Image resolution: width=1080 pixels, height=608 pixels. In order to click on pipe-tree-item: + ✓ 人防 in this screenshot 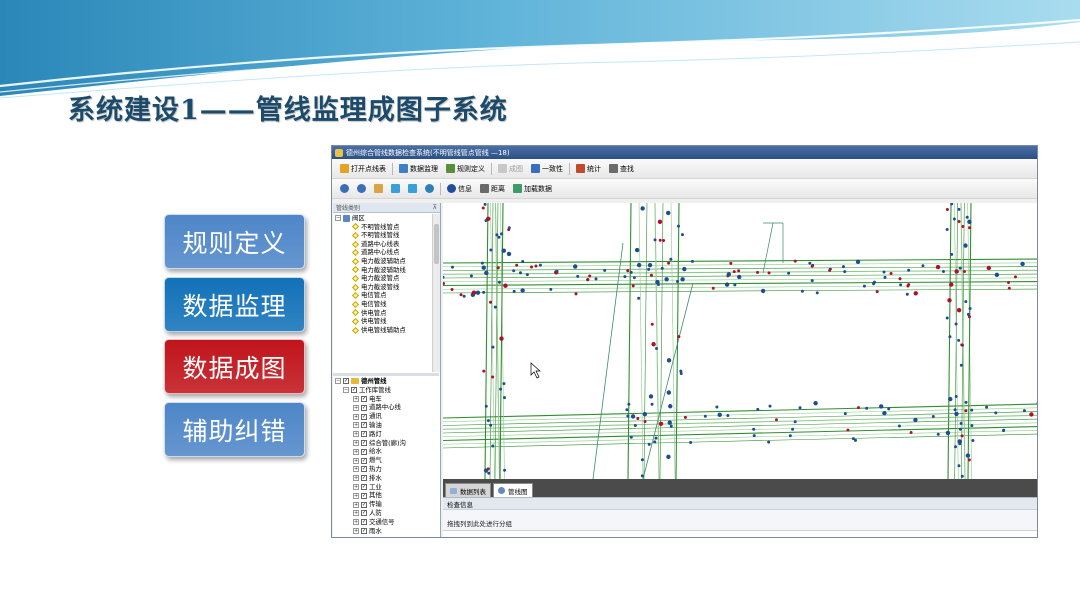, I will do `click(386, 513)`.